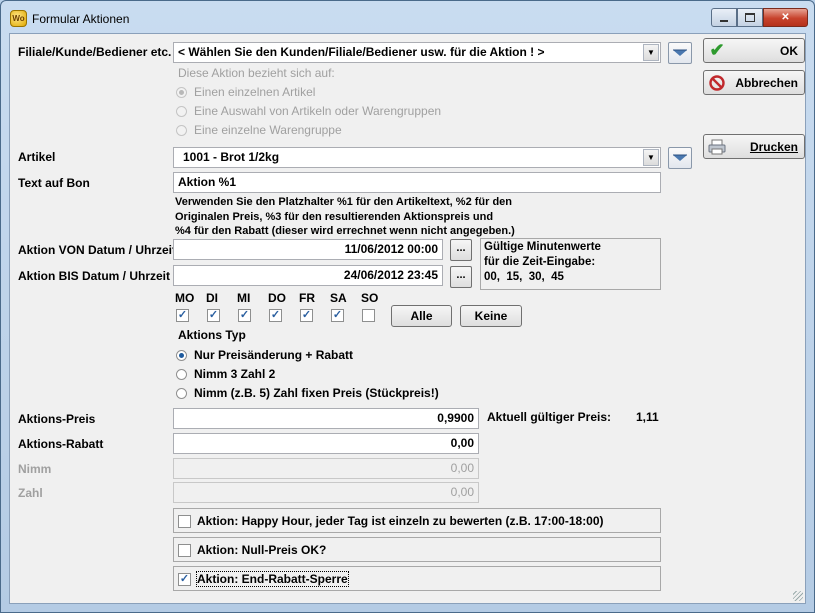 The width and height of the screenshot is (815, 613). I want to click on scope-option-label: Einen einzelnen Artikel, so click(255, 92).